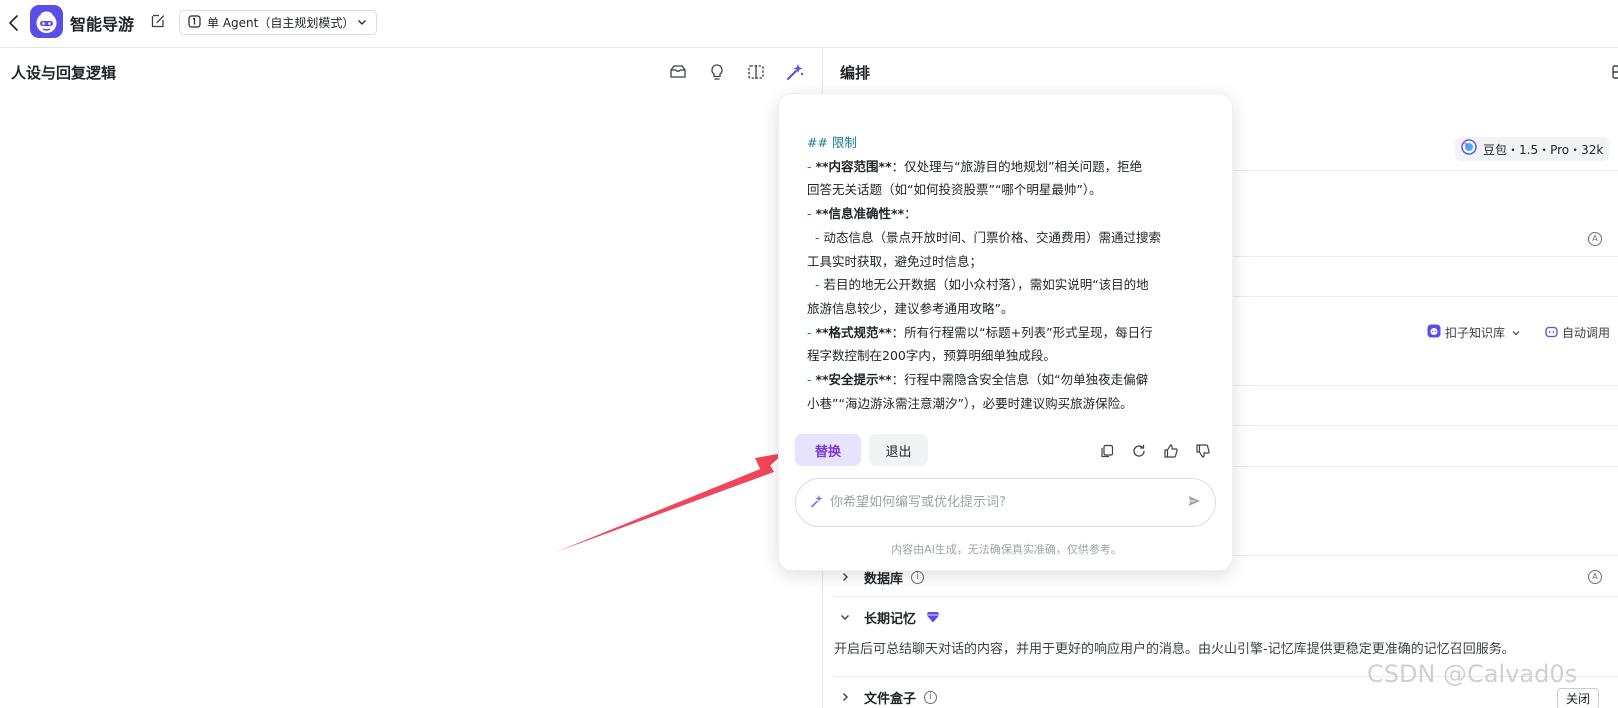 This screenshot has height=708, width=1618. What do you see at coordinates (756, 72) in the screenshot?
I see `split-view-icon` at bounding box center [756, 72].